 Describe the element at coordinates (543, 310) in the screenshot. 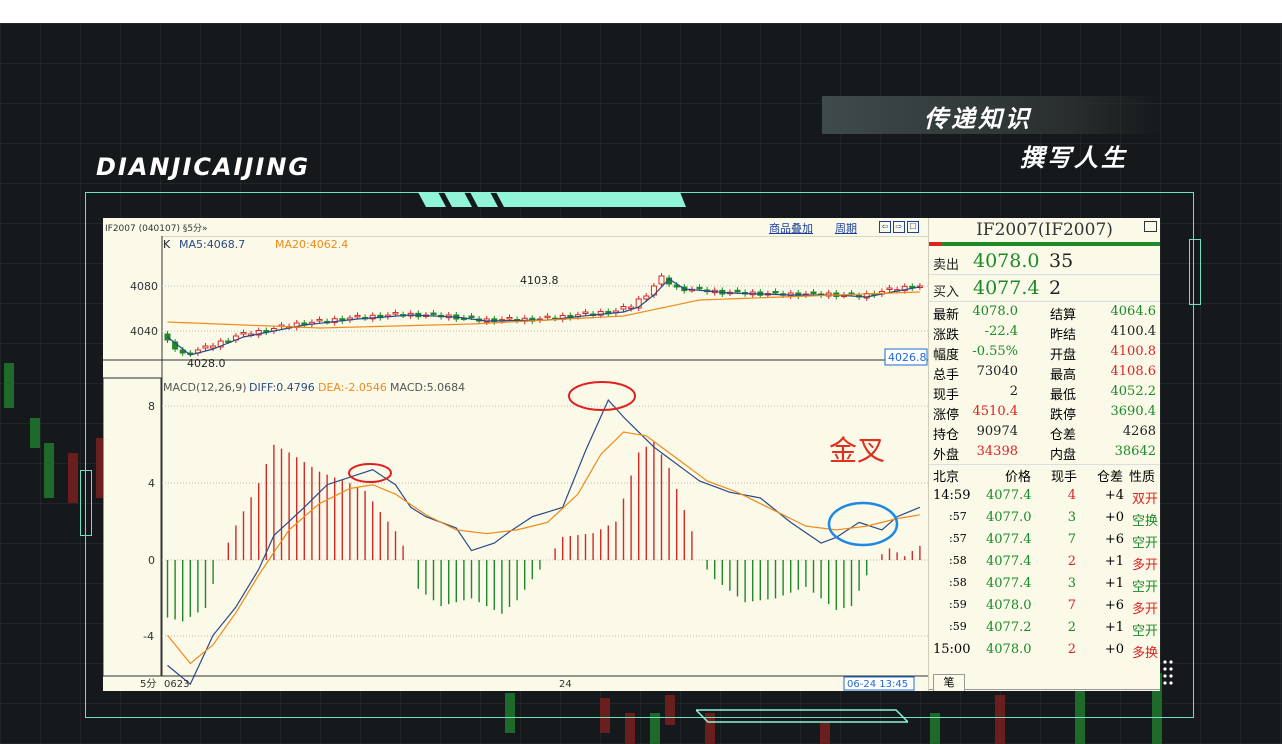

I see `ma20-line` at that location.